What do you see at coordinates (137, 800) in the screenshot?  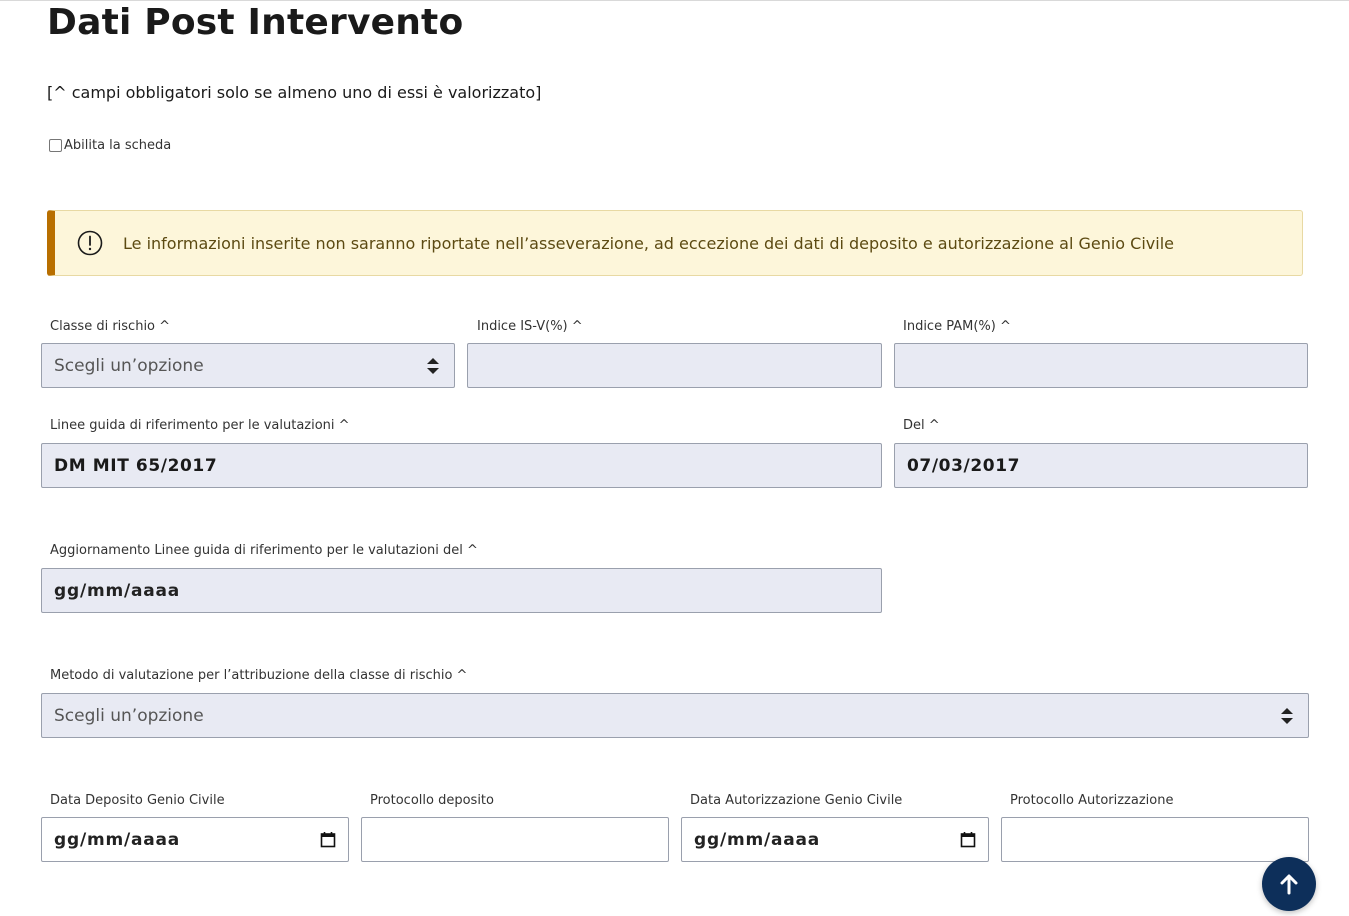 I see `data-deposito-label: Data Deposito Genio Civile` at bounding box center [137, 800].